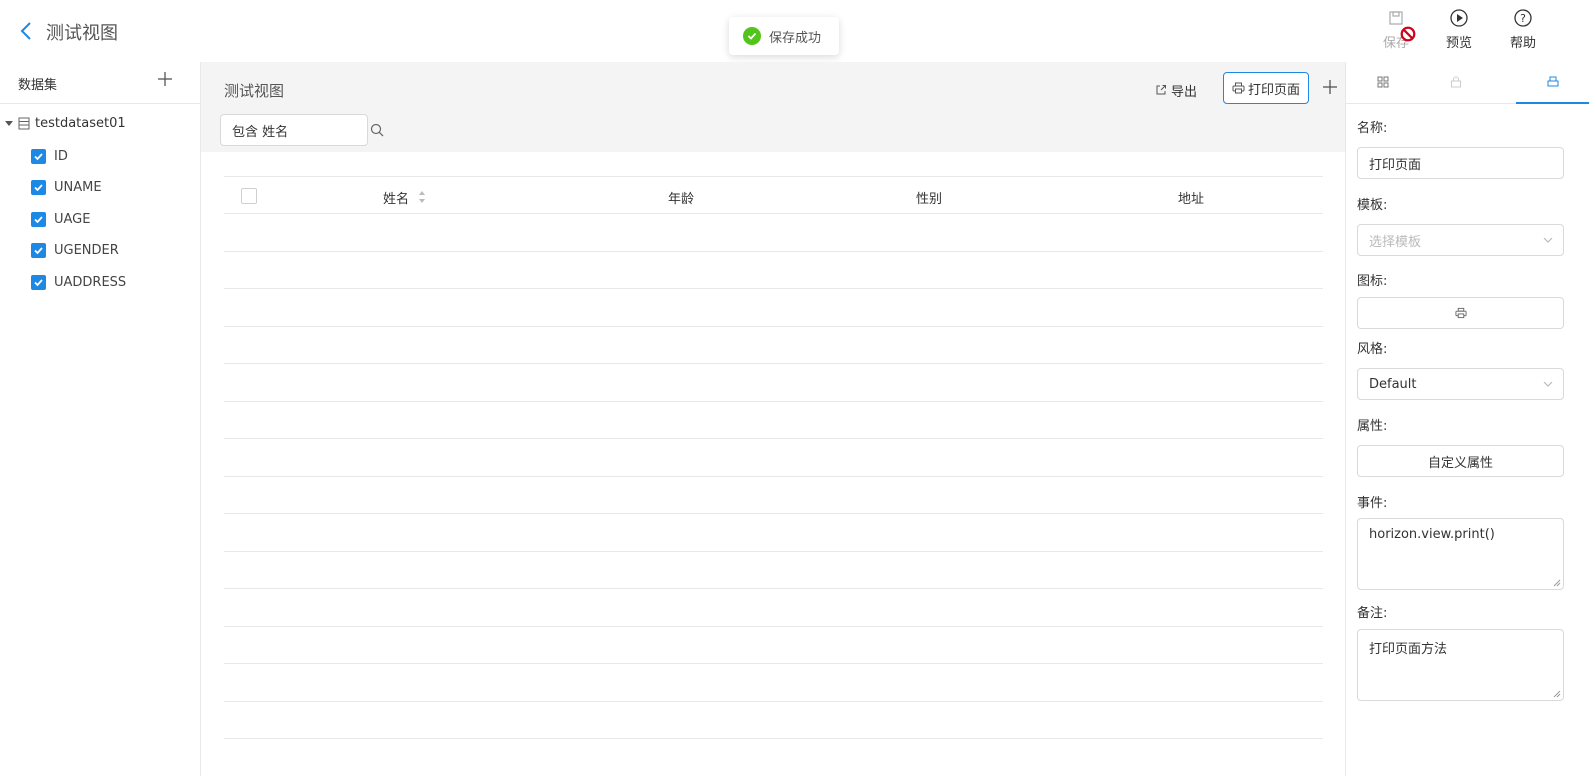 The image size is (1590, 776). Describe the element at coordinates (82, 33) in the screenshot. I see `page-title: 测试视图` at that location.